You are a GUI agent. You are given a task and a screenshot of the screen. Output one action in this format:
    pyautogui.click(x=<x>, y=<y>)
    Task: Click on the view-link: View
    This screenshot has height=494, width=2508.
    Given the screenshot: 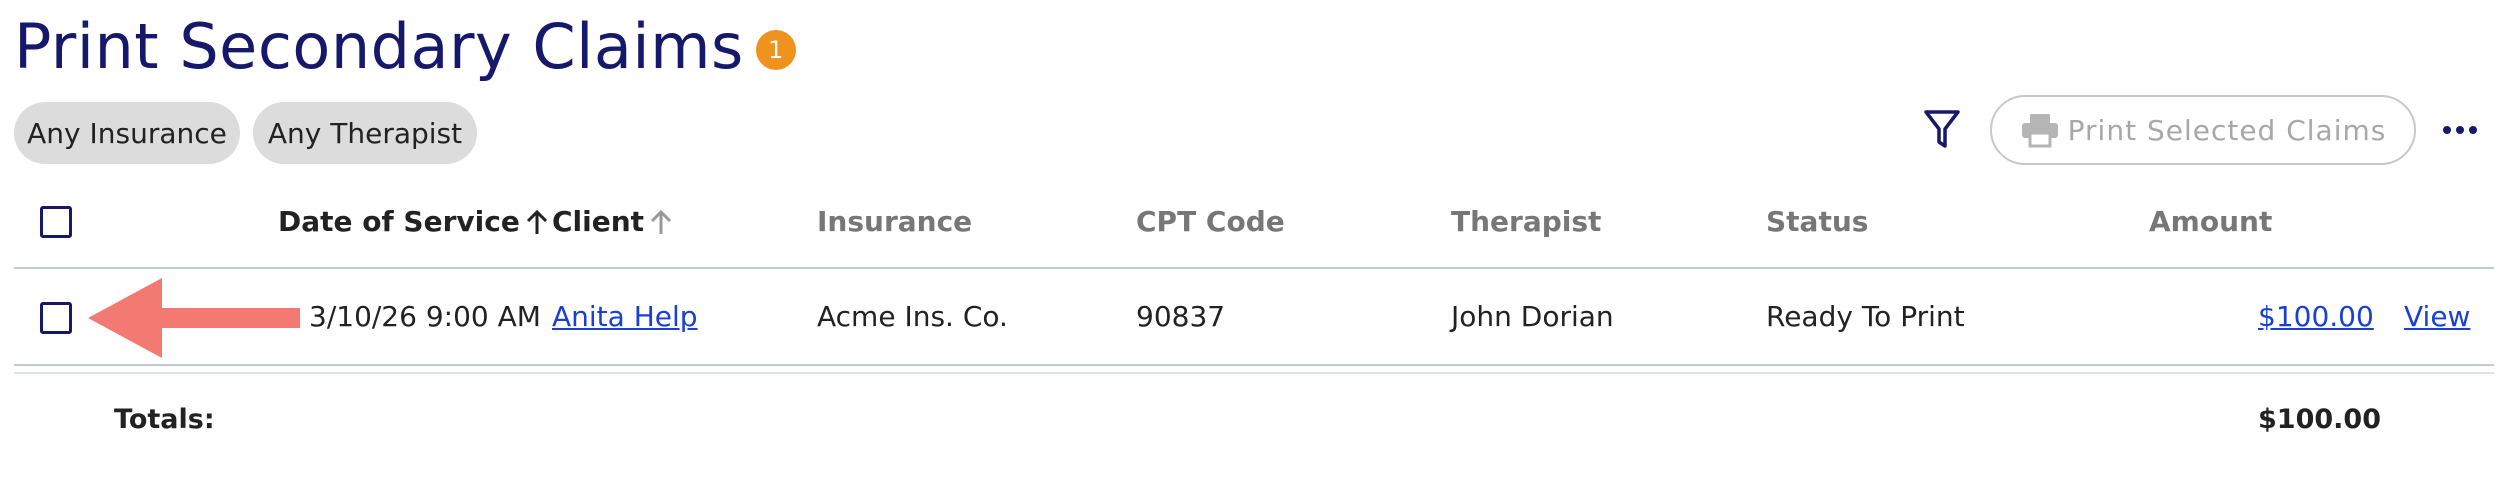 What is the action you would take?
    pyautogui.click(x=2437, y=316)
    